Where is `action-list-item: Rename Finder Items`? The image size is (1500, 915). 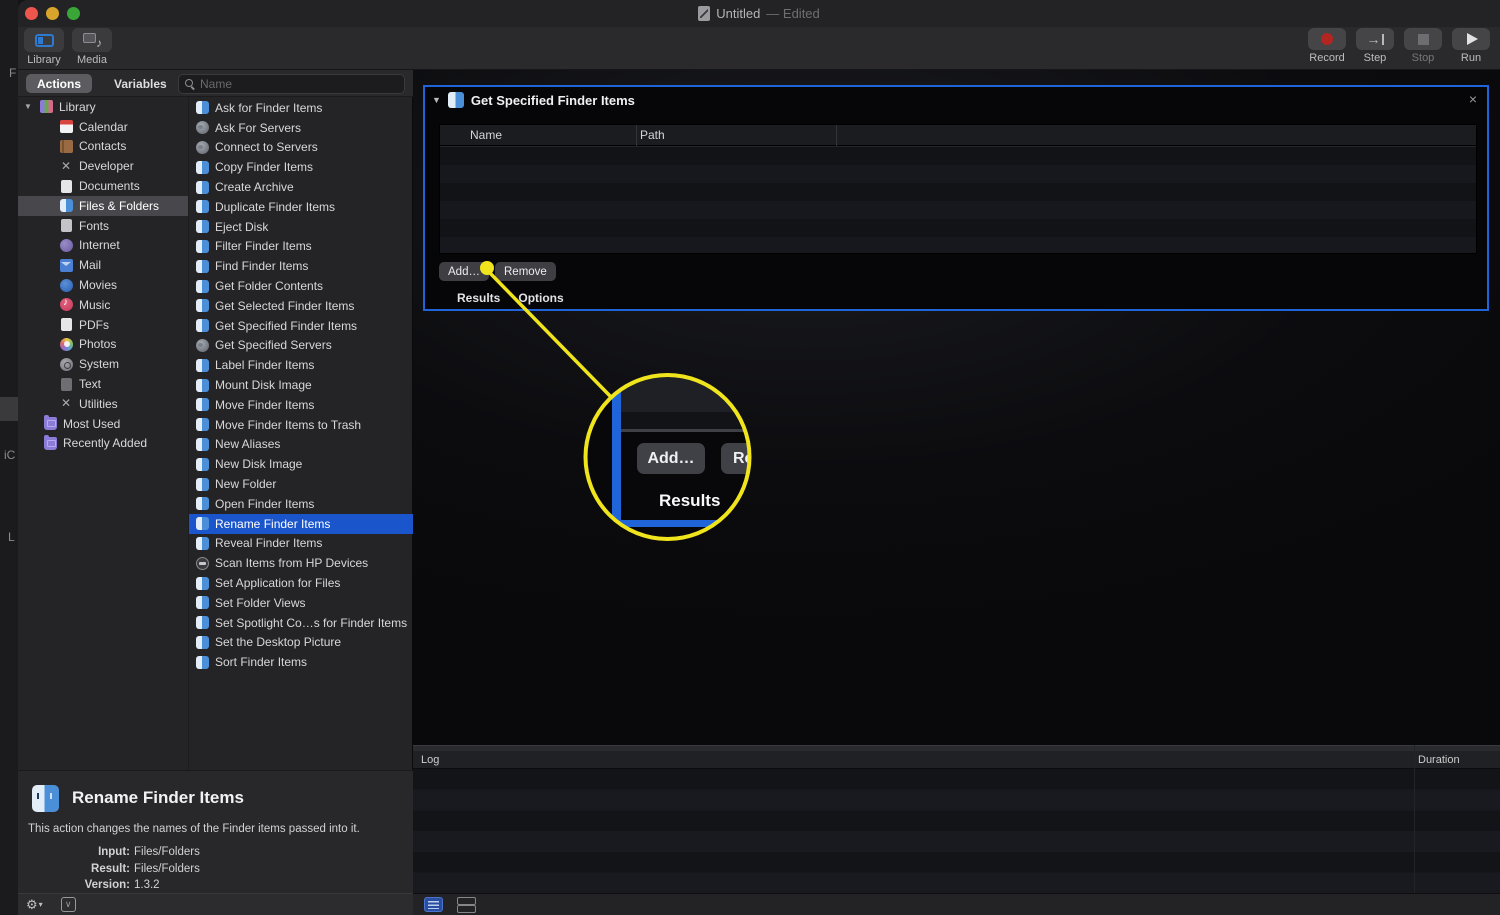
action-list-item: Rename Finder Items is located at coordinates (301, 523).